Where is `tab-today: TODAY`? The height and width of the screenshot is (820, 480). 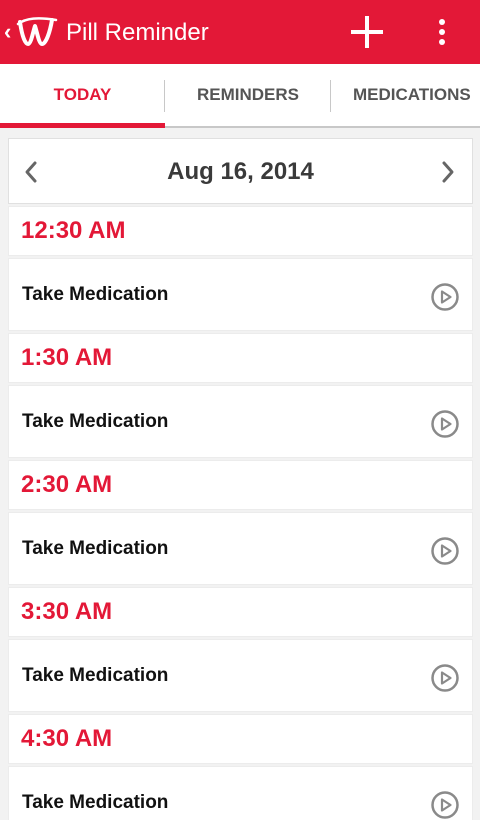
tab-today: TODAY is located at coordinates (82, 96).